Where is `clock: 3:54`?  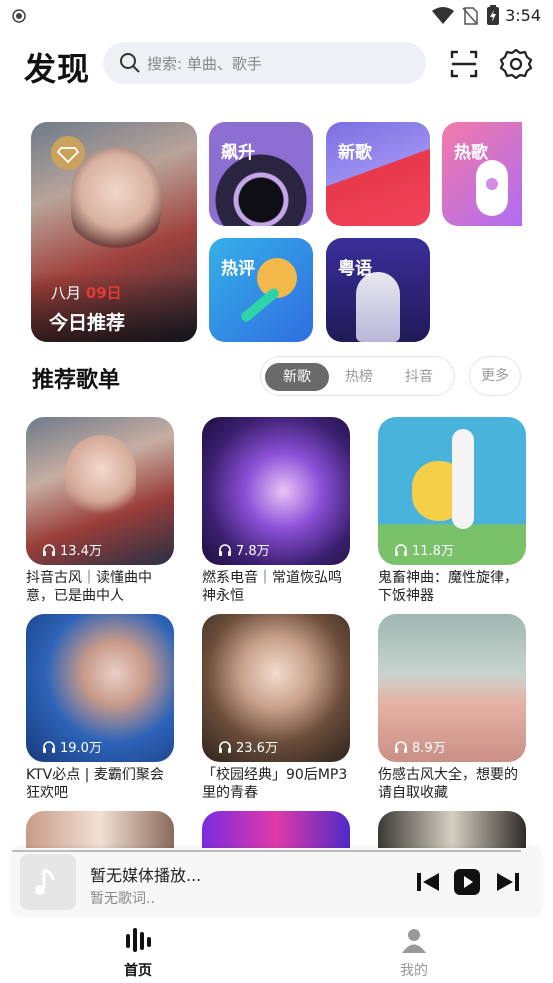 clock: 3:54 is located at coordinates (523, 15).